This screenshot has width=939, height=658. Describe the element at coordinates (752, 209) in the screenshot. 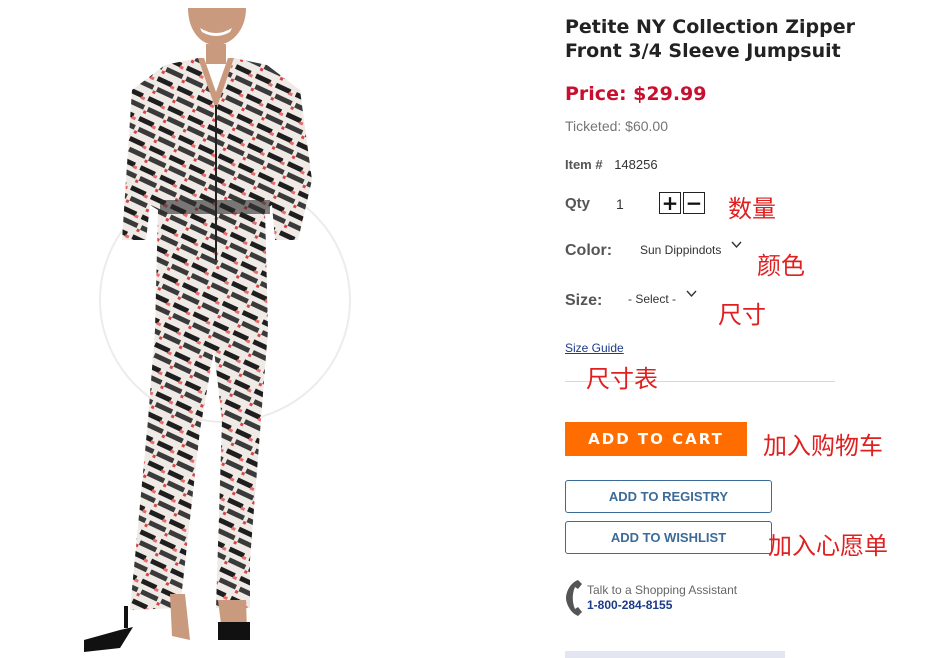

I see `annotation-qty: 数量` at that location.